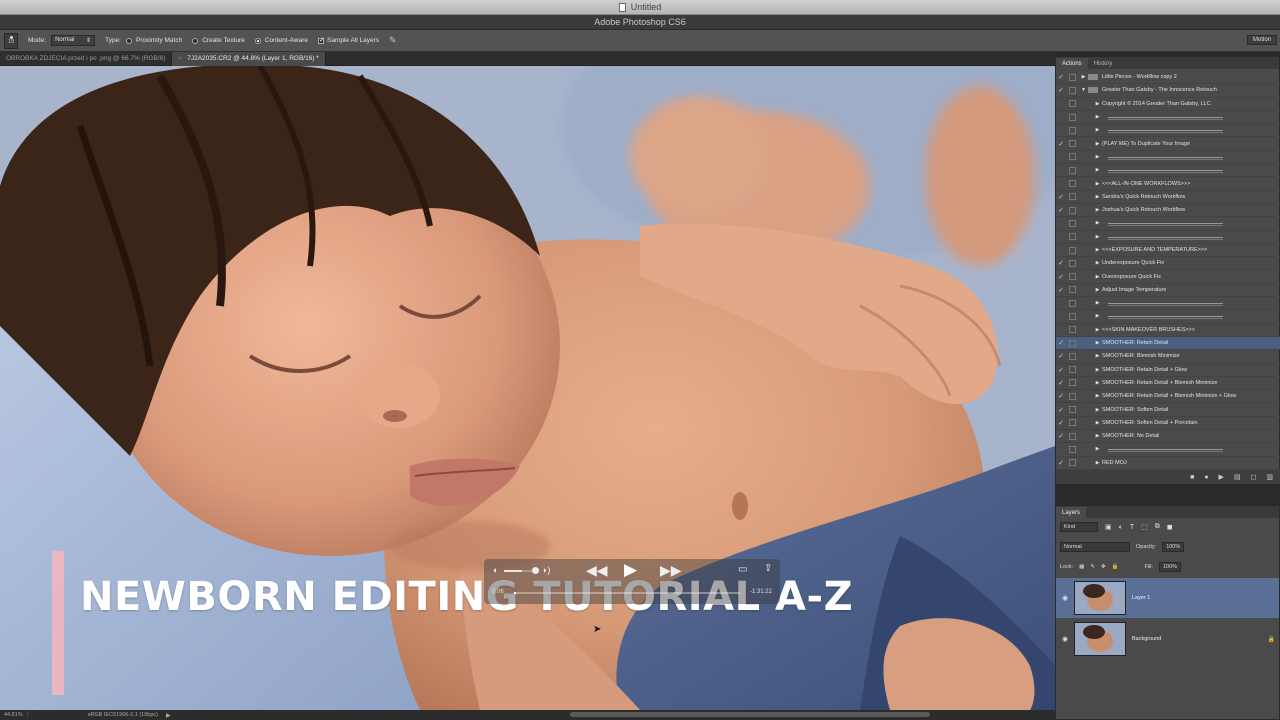  What do you see at coordinates (1168, 277) in the screenshot?
I see `action-row: ✓ ▶ Overexposure Quick Fix` at bounding box center [1168, 277].